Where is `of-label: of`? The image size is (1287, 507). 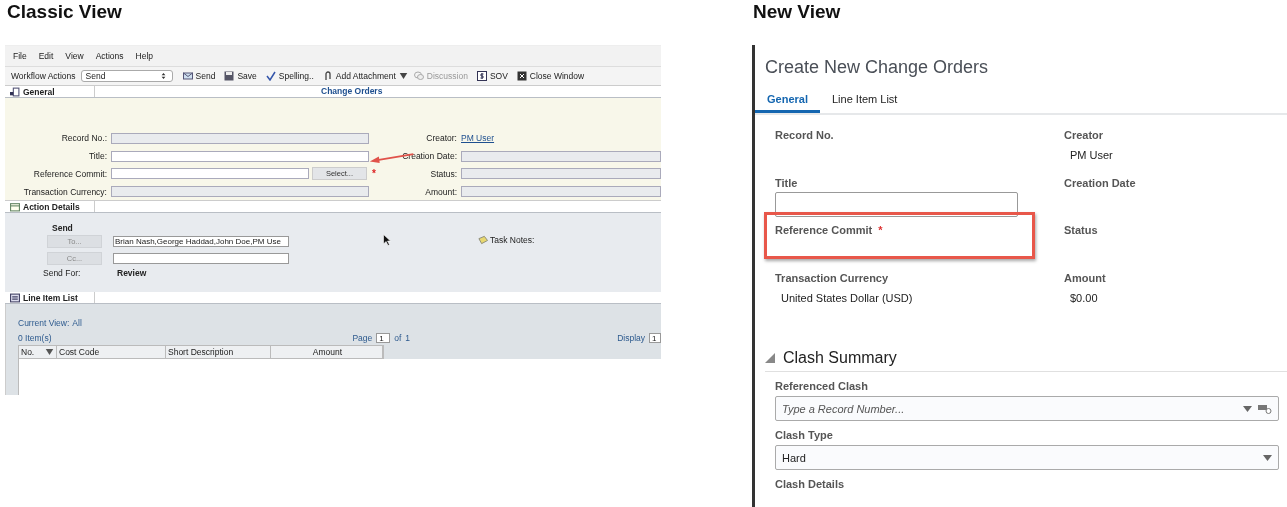
of-label: of is located at coordinates (398, 337).